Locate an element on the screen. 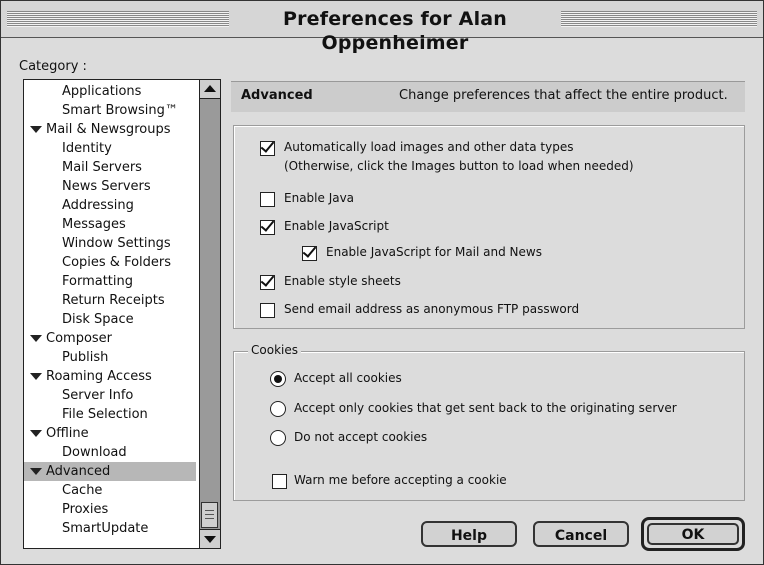  tree-item-label: Offline is located at coordinates (67, 433).